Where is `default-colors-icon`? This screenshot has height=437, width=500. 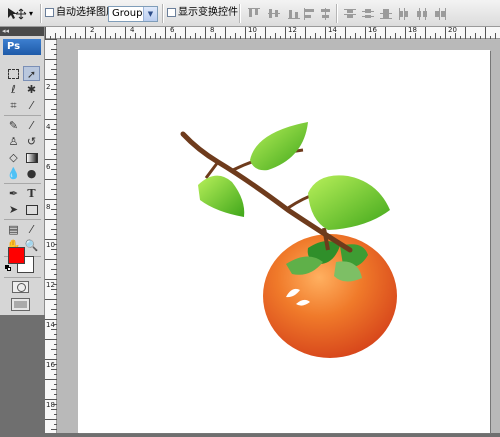 default-colors-icon is located at coordinates (8, 268).